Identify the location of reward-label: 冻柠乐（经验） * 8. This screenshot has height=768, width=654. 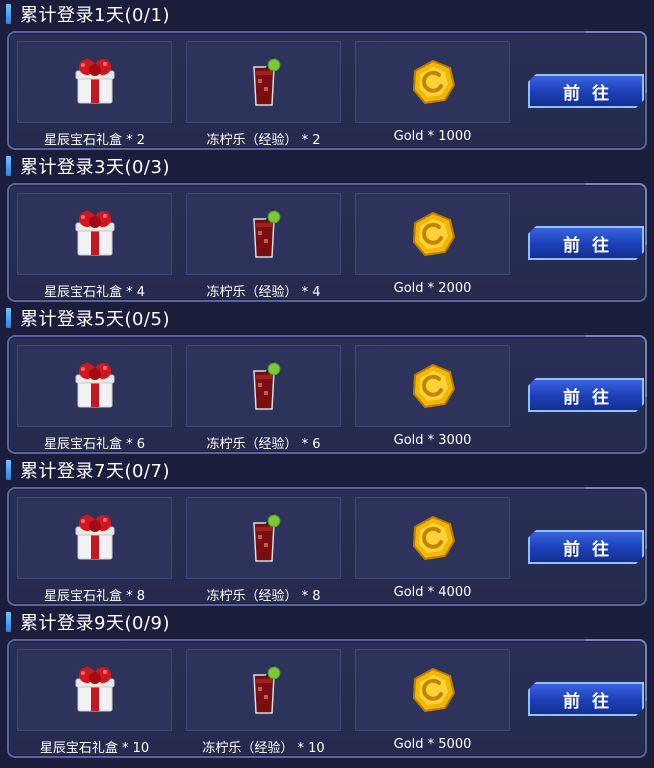
(263, 596).